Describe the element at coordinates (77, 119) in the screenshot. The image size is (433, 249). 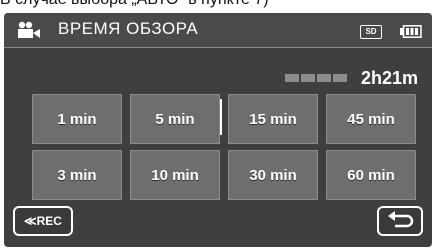
I see `interval-1min-button: 1 min` at that location.